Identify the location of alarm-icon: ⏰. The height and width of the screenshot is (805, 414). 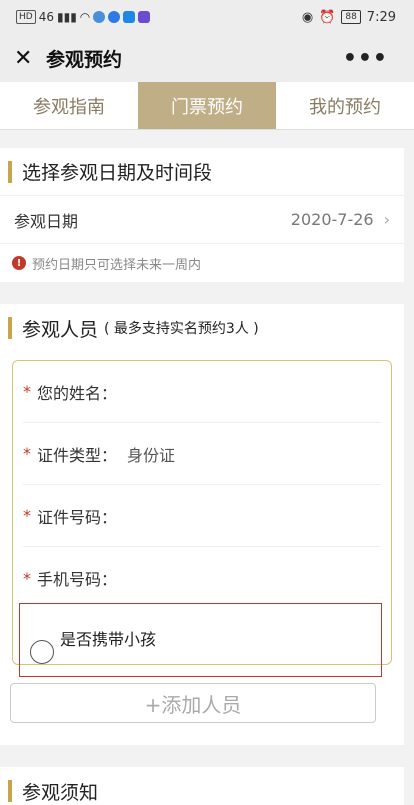
(327, 17).